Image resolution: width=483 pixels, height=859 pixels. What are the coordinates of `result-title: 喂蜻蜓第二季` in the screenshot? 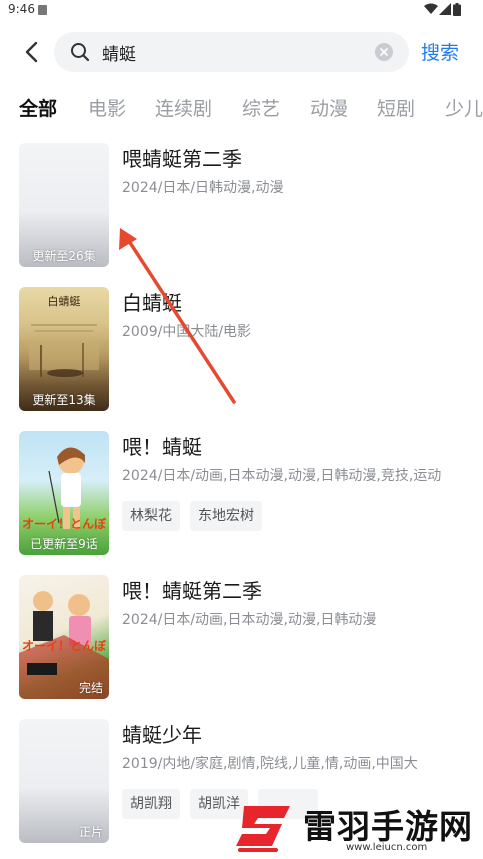 It's located at (182, 159).